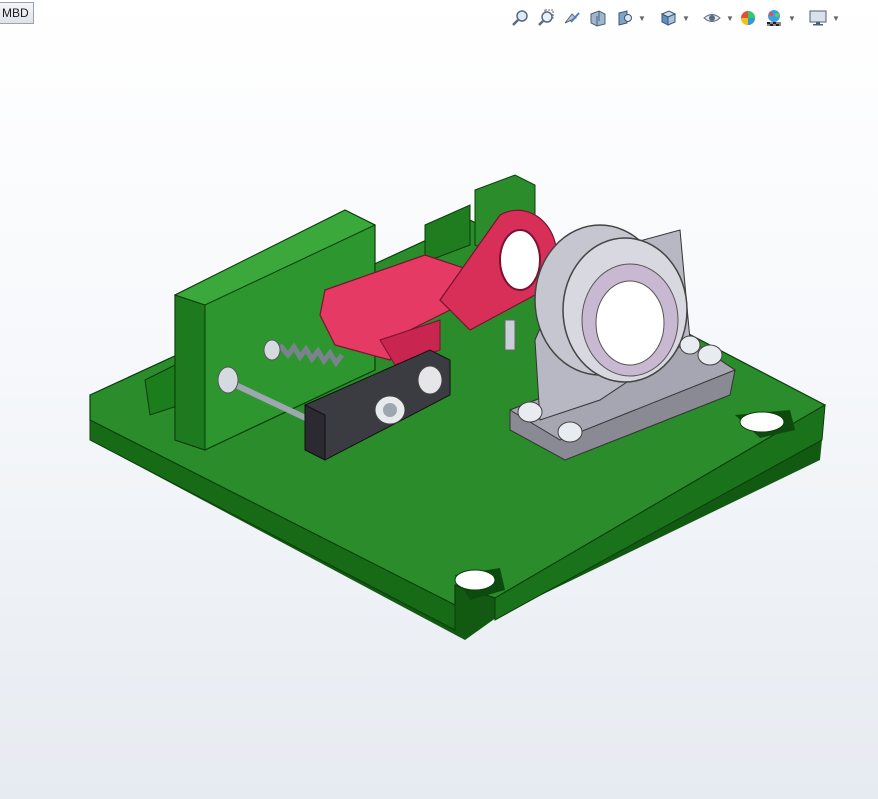  Describe the element at coordinates (730, 18) in the screenshot. I see `display-style-dropdown: ▼` at that location.